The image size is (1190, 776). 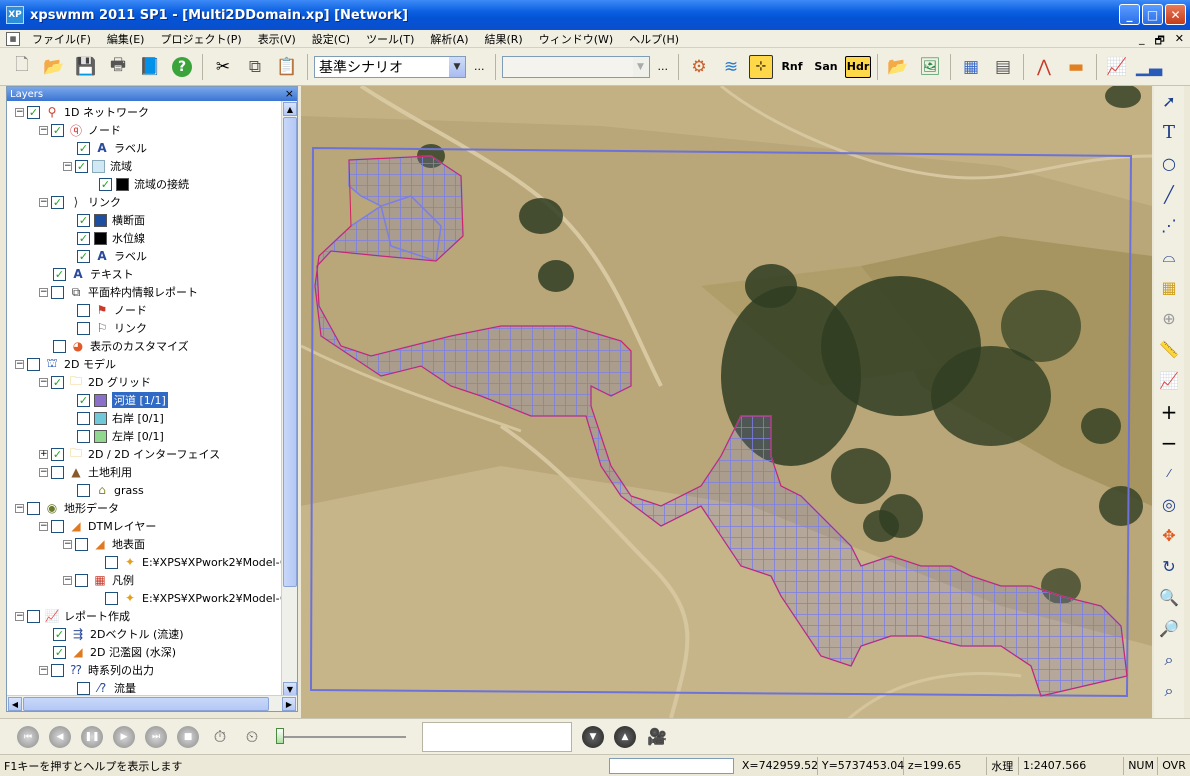 I want to click on layers-close-button: ×, so click(x=289, y=93).